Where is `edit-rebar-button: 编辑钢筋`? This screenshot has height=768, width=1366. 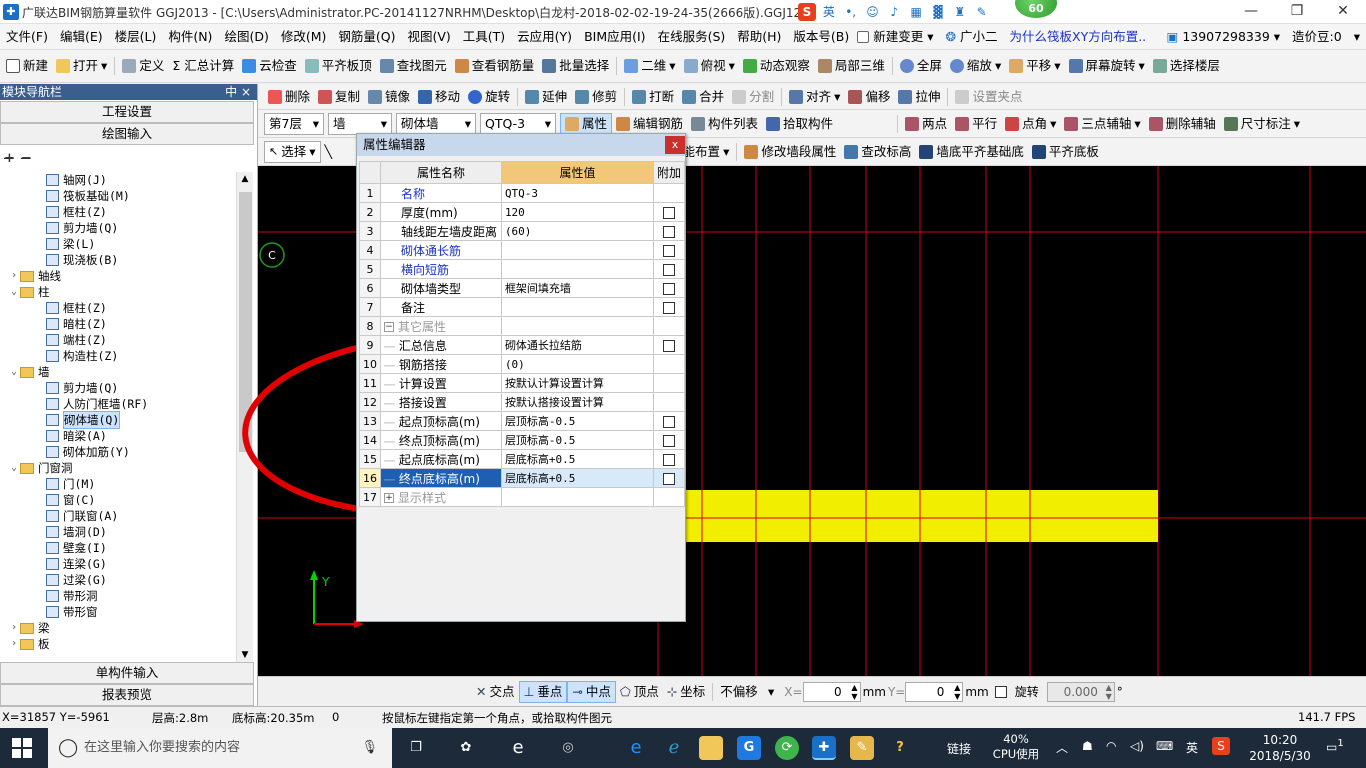 edit-rebar-button: 编辑钢筋 is located at coordinates (649, 124).